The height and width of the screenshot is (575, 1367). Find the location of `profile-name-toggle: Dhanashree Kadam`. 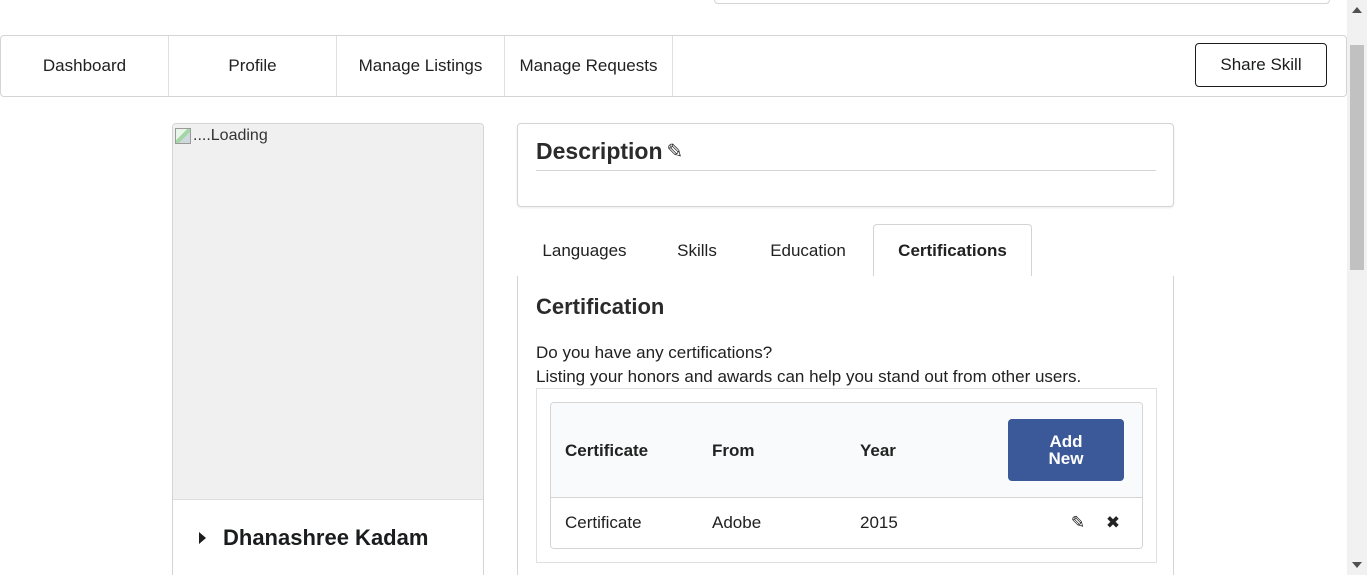

profile-name-toggle: Dhanashree Kadam is located at coordinates (328, 538).